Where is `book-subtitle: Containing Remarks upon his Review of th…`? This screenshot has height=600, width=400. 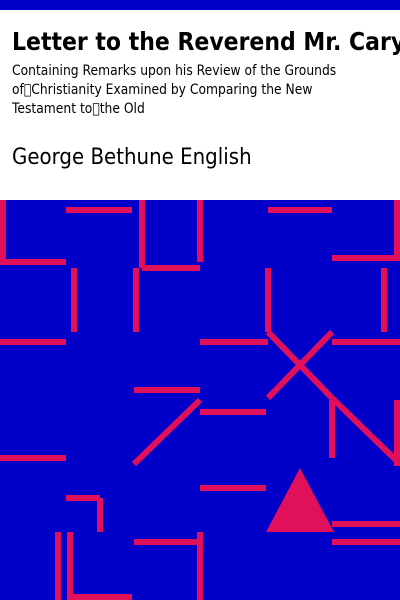
book-subtitle: Containing Remarks upon his Review of th… is located at coordinates (174, 90).